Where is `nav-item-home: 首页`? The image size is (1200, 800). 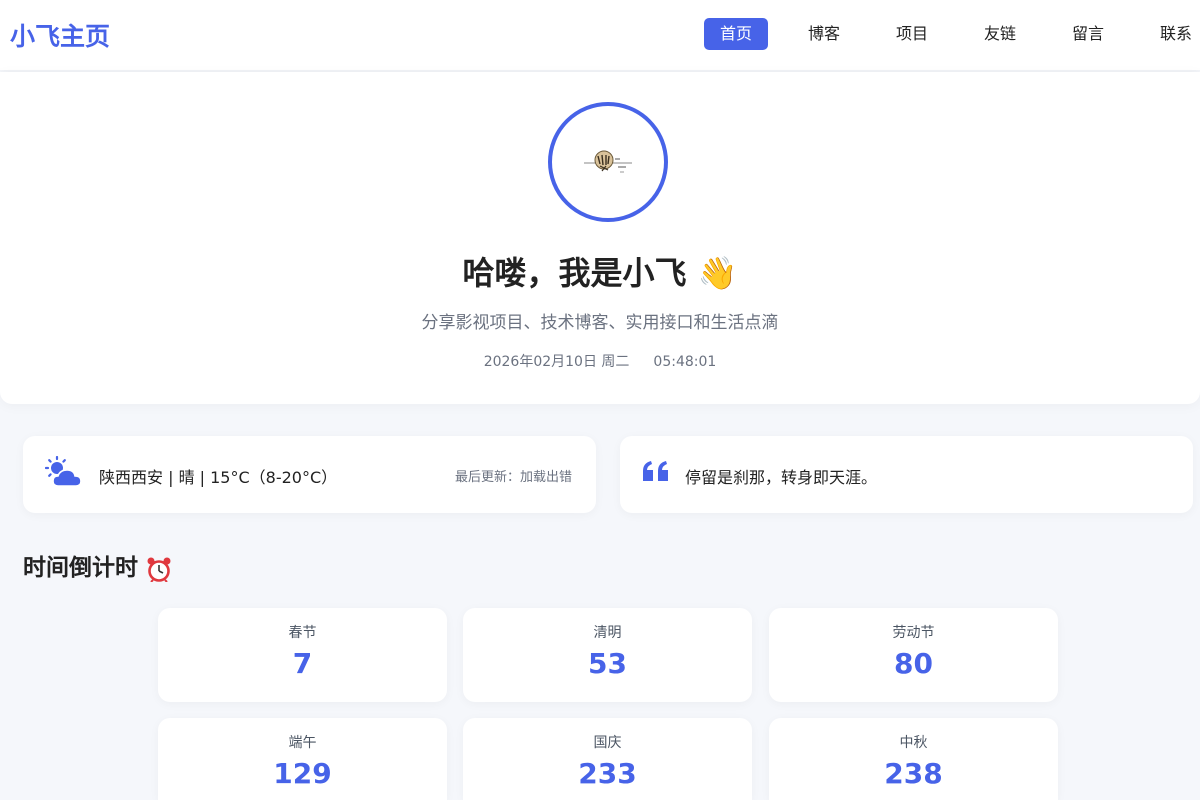 nav-item-home: 首页 is located at coordinates (736, 34).